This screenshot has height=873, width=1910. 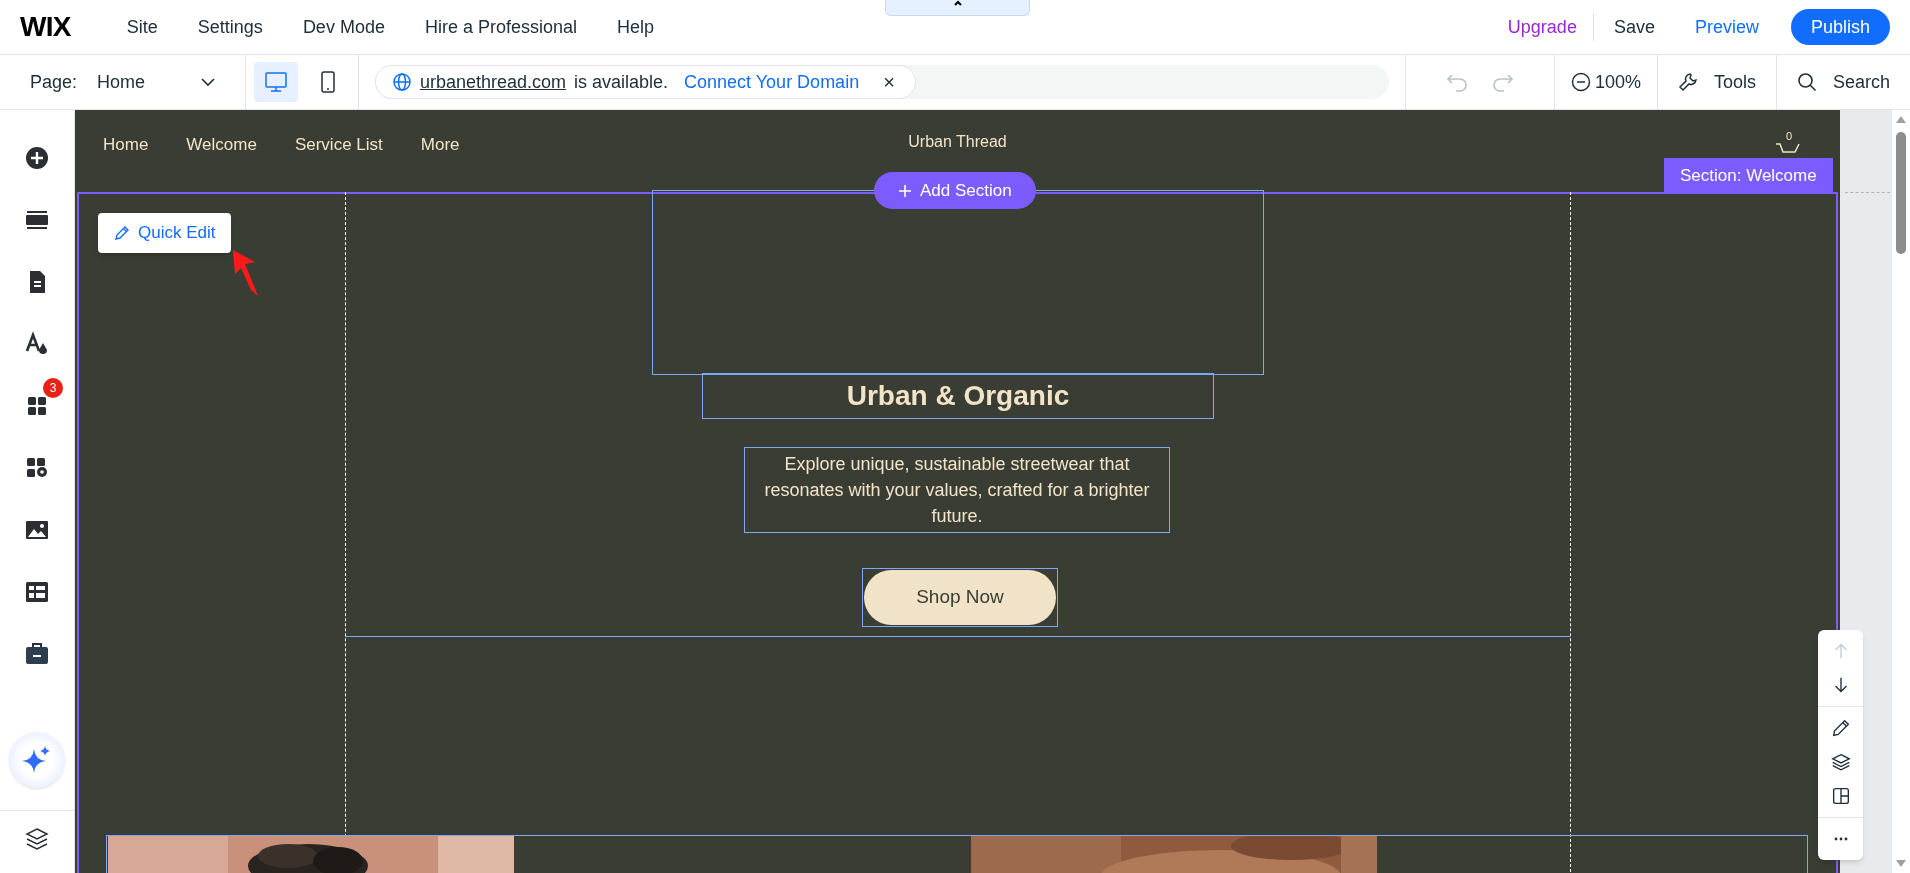 I want to click on quick-edit-button: Quick Edit, so click(x=165, y=233).